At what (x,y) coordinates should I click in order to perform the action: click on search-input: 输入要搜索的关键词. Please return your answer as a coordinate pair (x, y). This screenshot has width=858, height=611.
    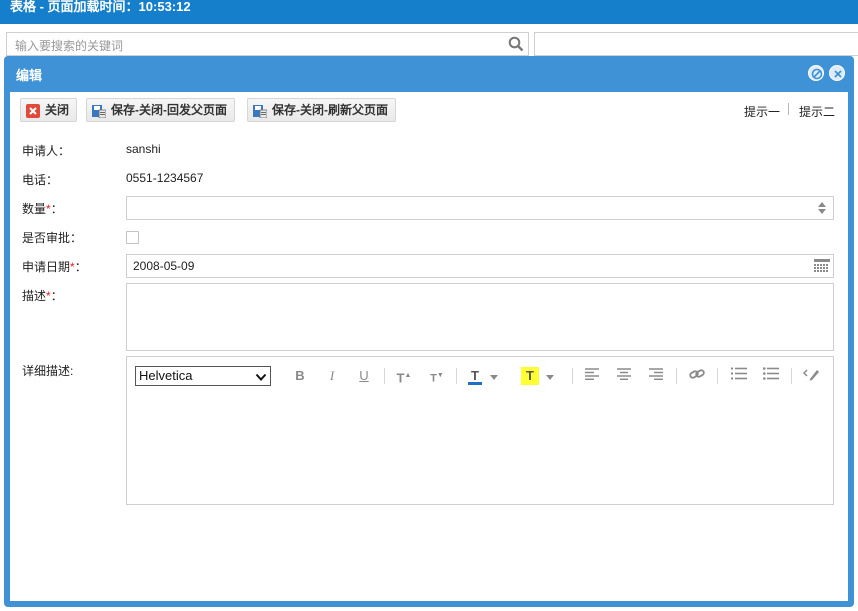
    Looking at the image, I should click on (267, 44).